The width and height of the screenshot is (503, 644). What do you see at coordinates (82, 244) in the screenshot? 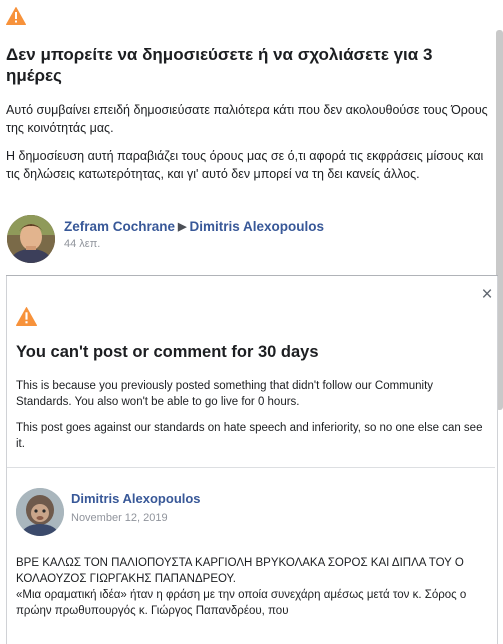
I see `post-timestamp: 44 λεπ.` at bounding box center [82, 244].